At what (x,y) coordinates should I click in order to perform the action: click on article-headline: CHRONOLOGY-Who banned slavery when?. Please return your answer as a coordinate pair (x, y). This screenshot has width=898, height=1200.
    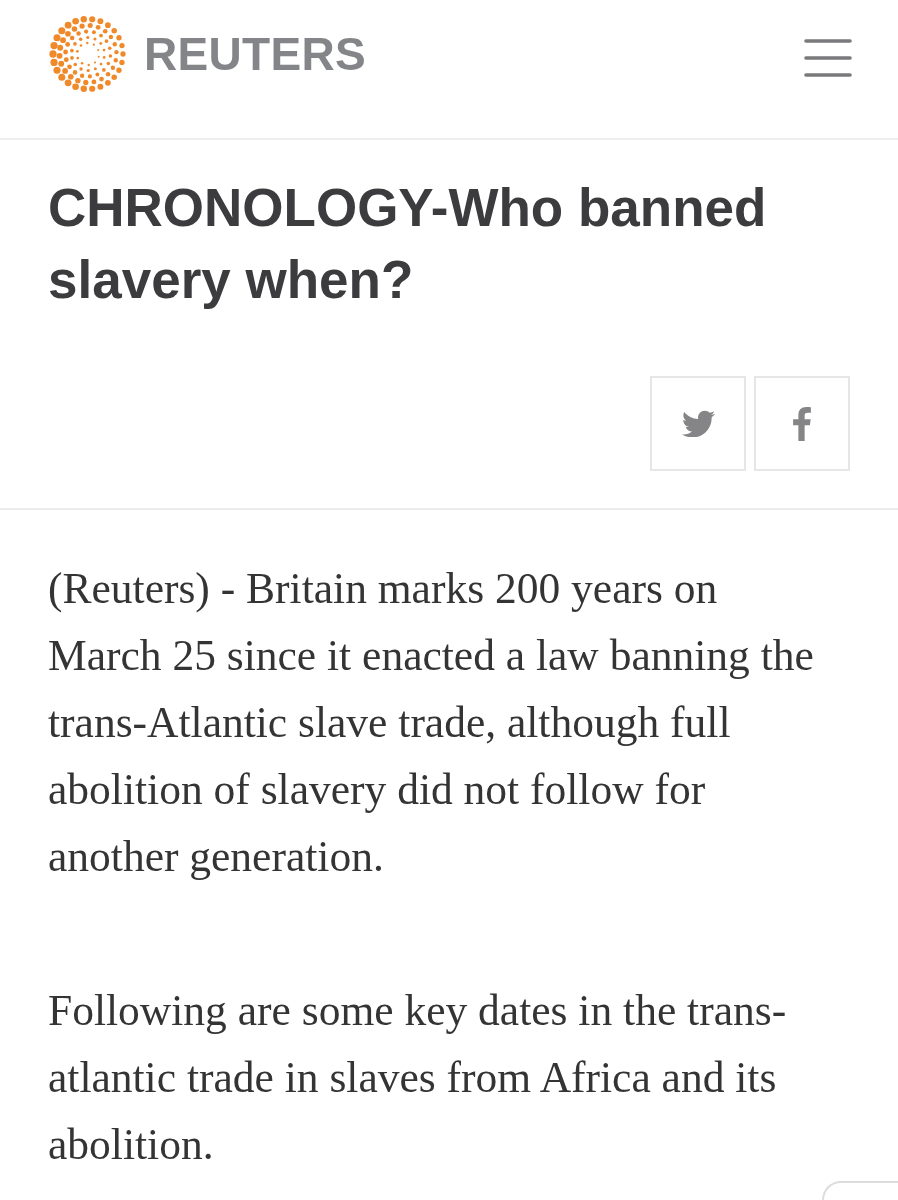
    Looking at the image, I should click on (408, 244).